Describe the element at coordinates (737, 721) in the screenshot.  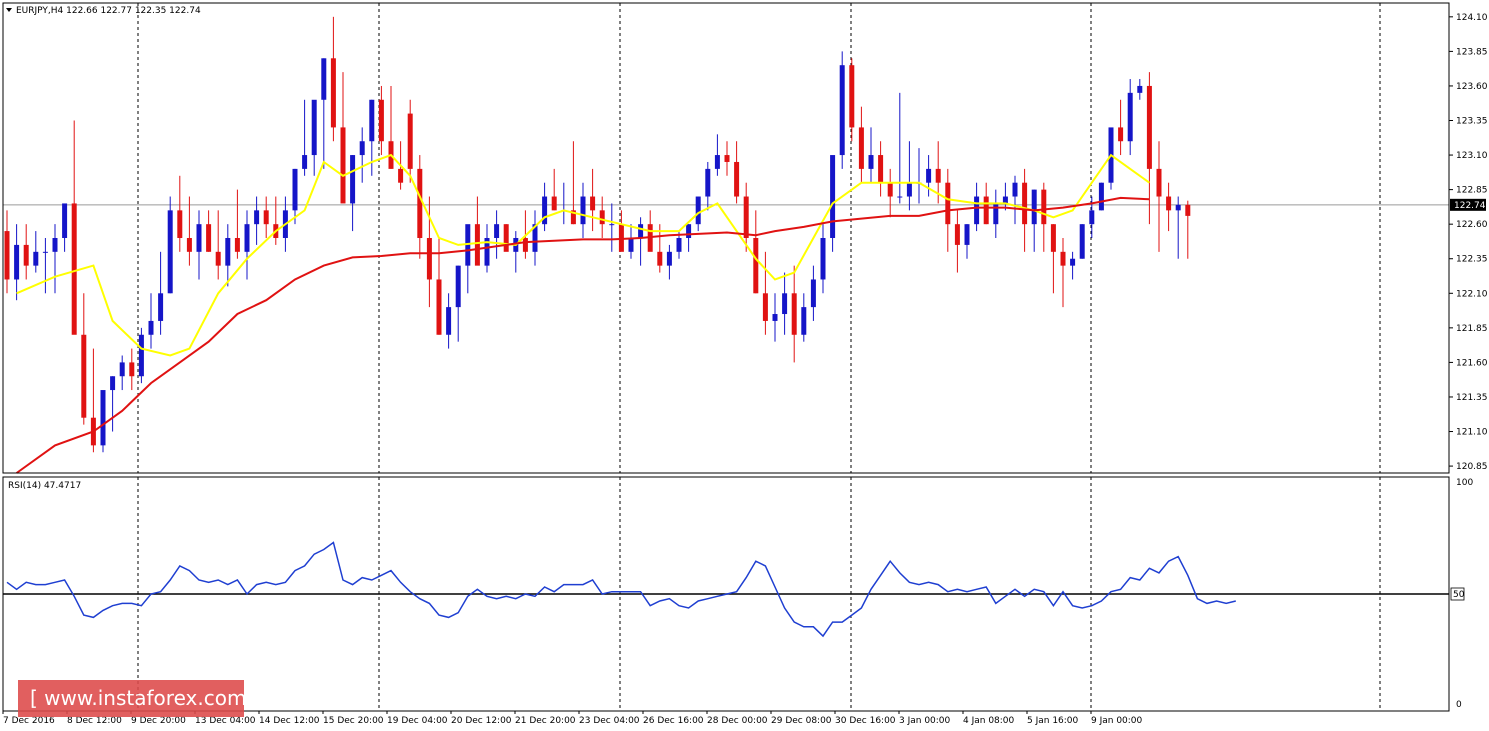
I see `time-tick-label: 28 Dec 00:00` at that location.